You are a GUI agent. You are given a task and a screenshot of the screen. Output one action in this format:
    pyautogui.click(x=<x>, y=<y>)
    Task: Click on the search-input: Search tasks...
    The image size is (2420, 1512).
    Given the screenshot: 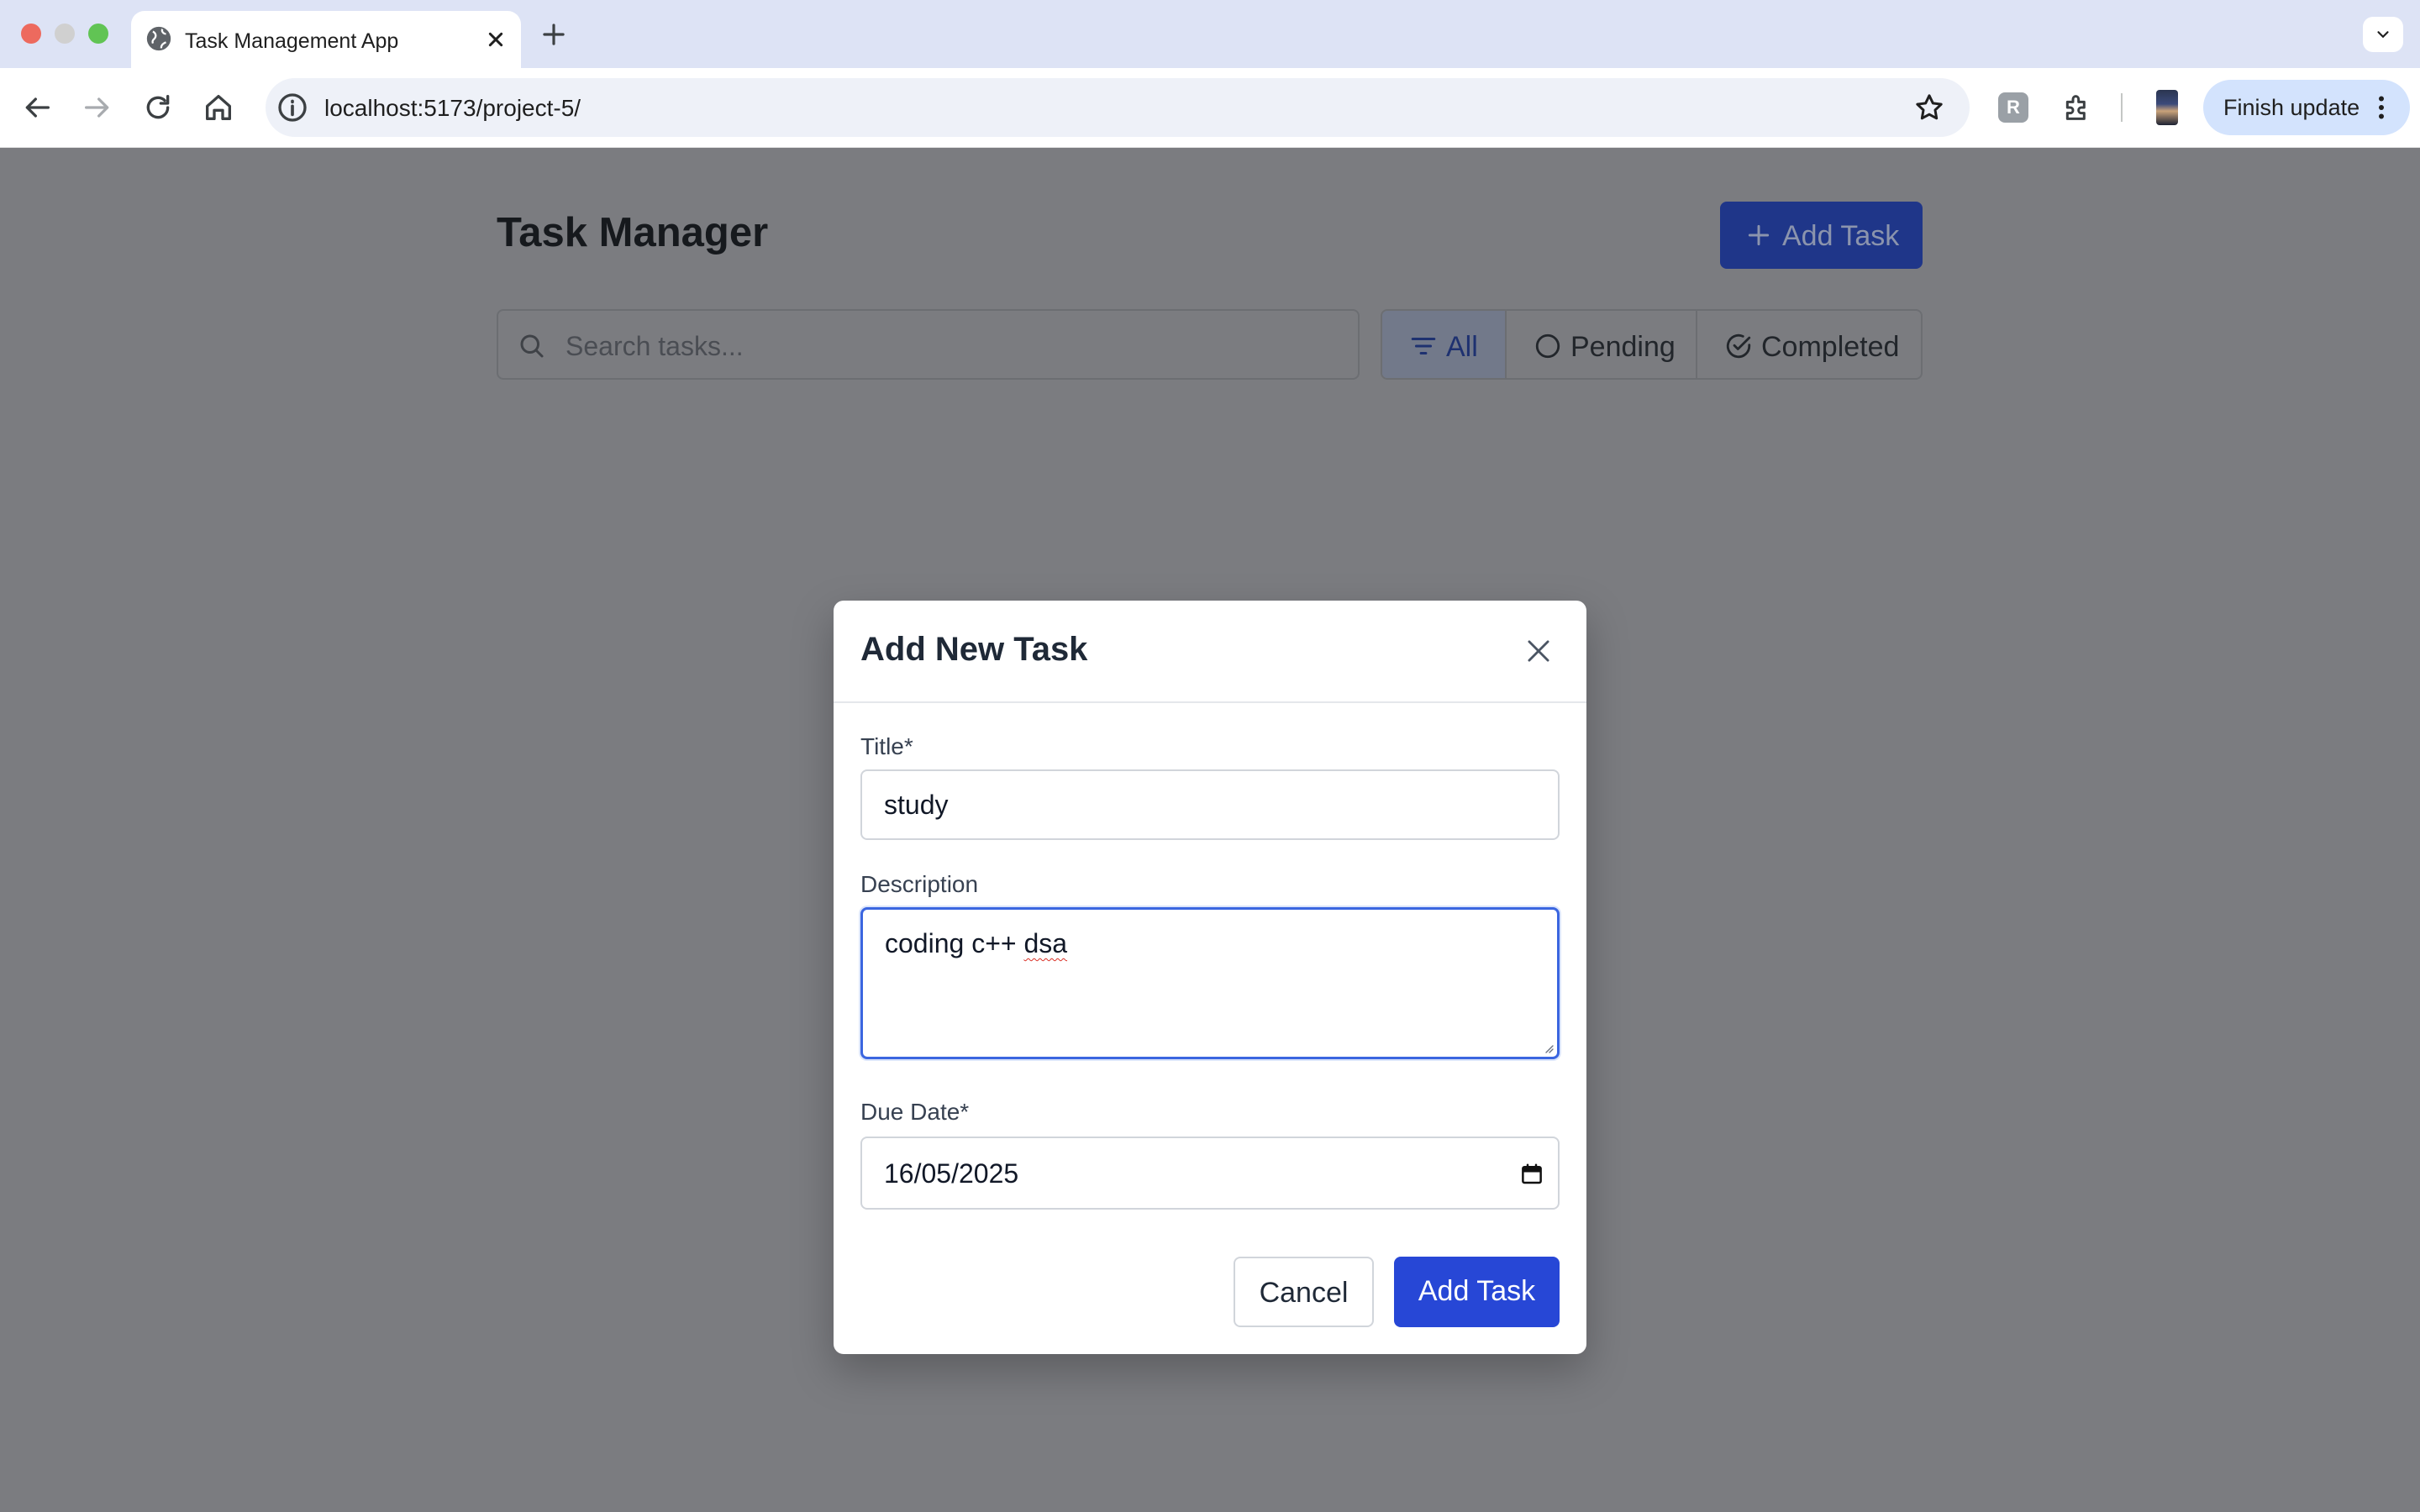 What is the action you would take?
    pyautogui.click(x=929, y=344)
    